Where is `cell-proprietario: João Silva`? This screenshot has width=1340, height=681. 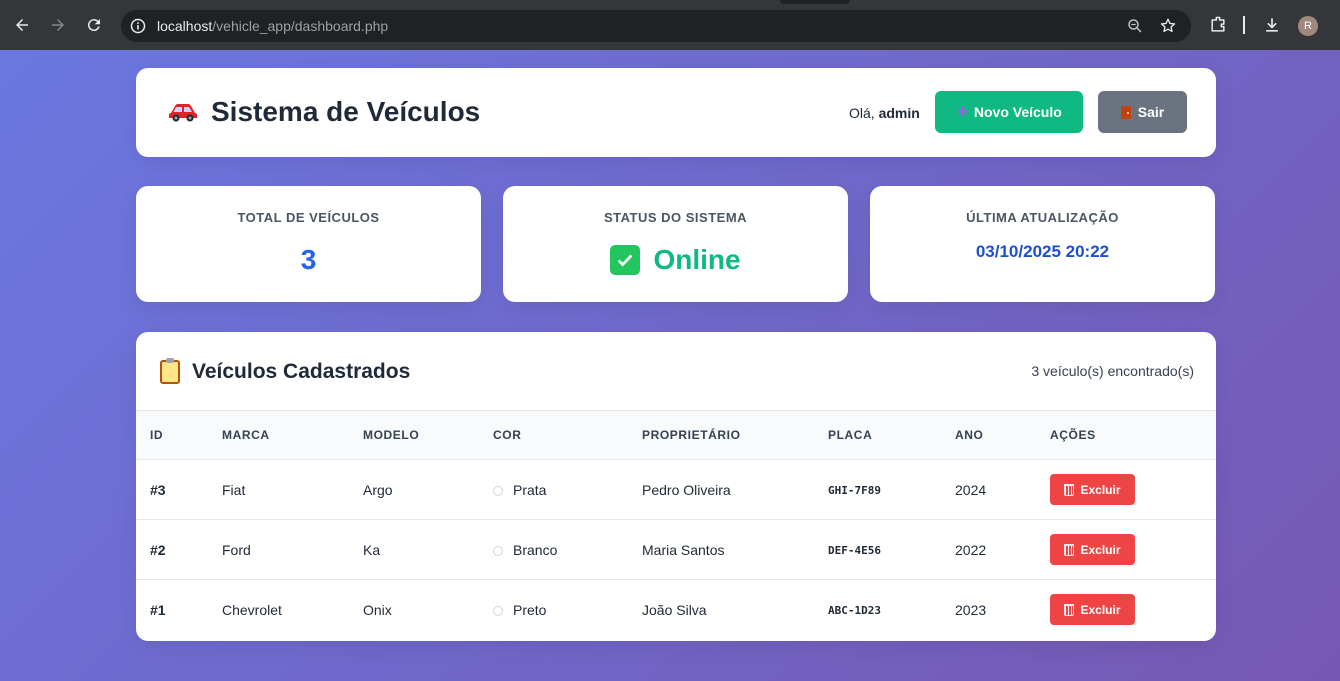
cell-proprietario: João Silva is located at coordinates (674, 610).